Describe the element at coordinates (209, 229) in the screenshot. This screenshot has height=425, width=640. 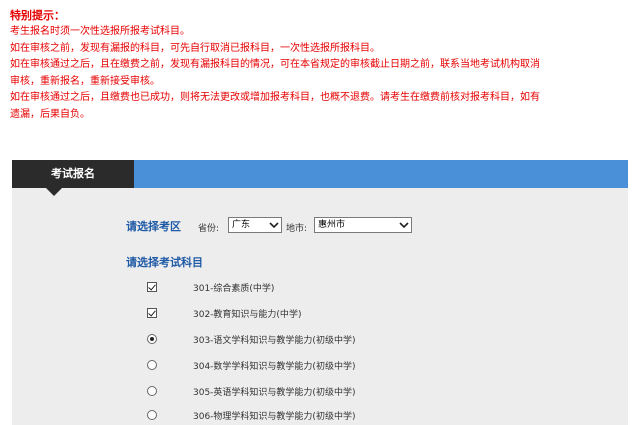
I see `province-label: 省份:` at that location.